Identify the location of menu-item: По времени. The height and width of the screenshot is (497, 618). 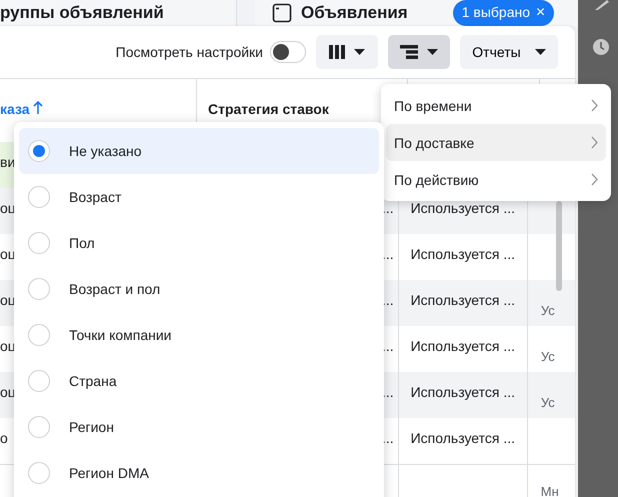
(496, 105).